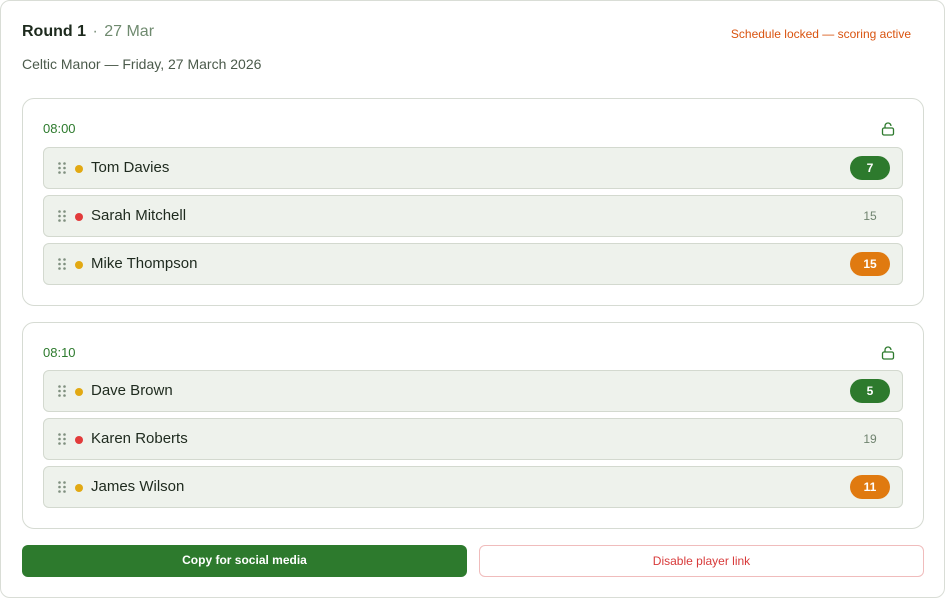  What do you see at coordinates (870, 487) in the screenshot?
I see `score-badge: 11` at bounding box center [870, 487].